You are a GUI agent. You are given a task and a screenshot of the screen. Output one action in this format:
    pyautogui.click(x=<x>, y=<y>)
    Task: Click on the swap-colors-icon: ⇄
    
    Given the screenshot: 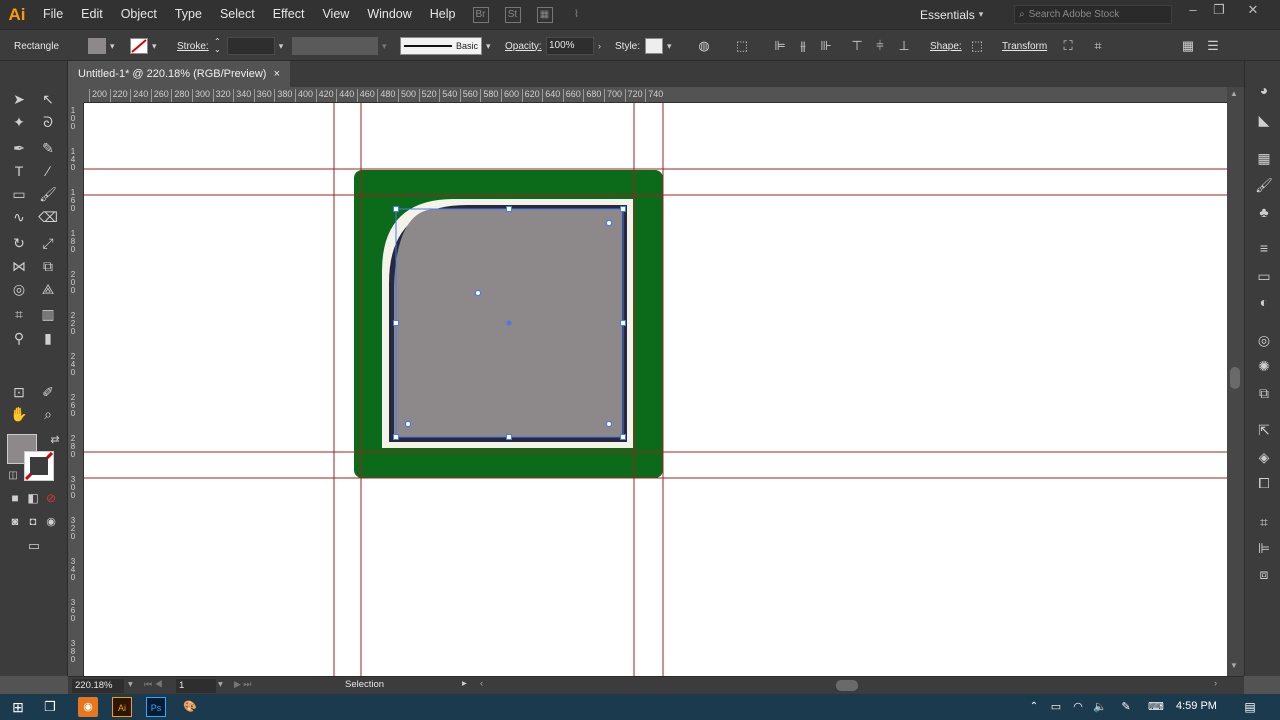 What is the action you would take?
    pyautogui.click(x=55, y=440)
    